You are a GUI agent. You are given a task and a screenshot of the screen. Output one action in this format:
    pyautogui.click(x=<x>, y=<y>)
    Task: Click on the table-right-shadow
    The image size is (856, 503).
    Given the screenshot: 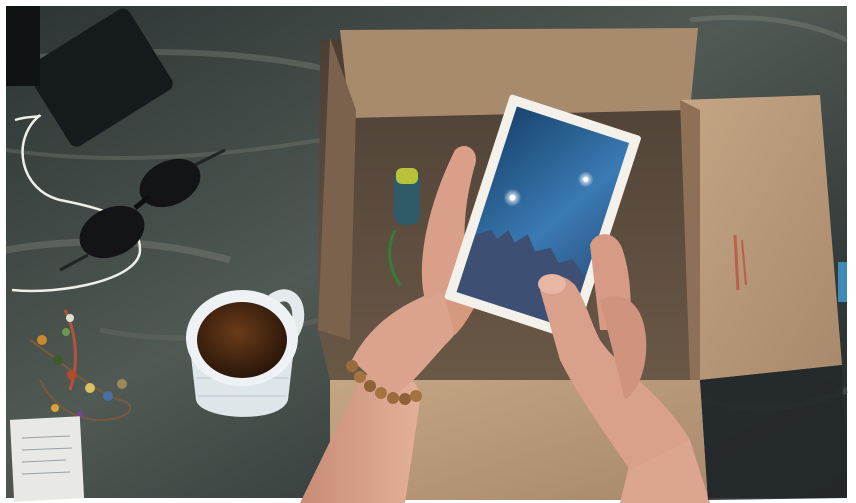 What is the action you would take?
    pyautogui.click(x=773, y=432)
    